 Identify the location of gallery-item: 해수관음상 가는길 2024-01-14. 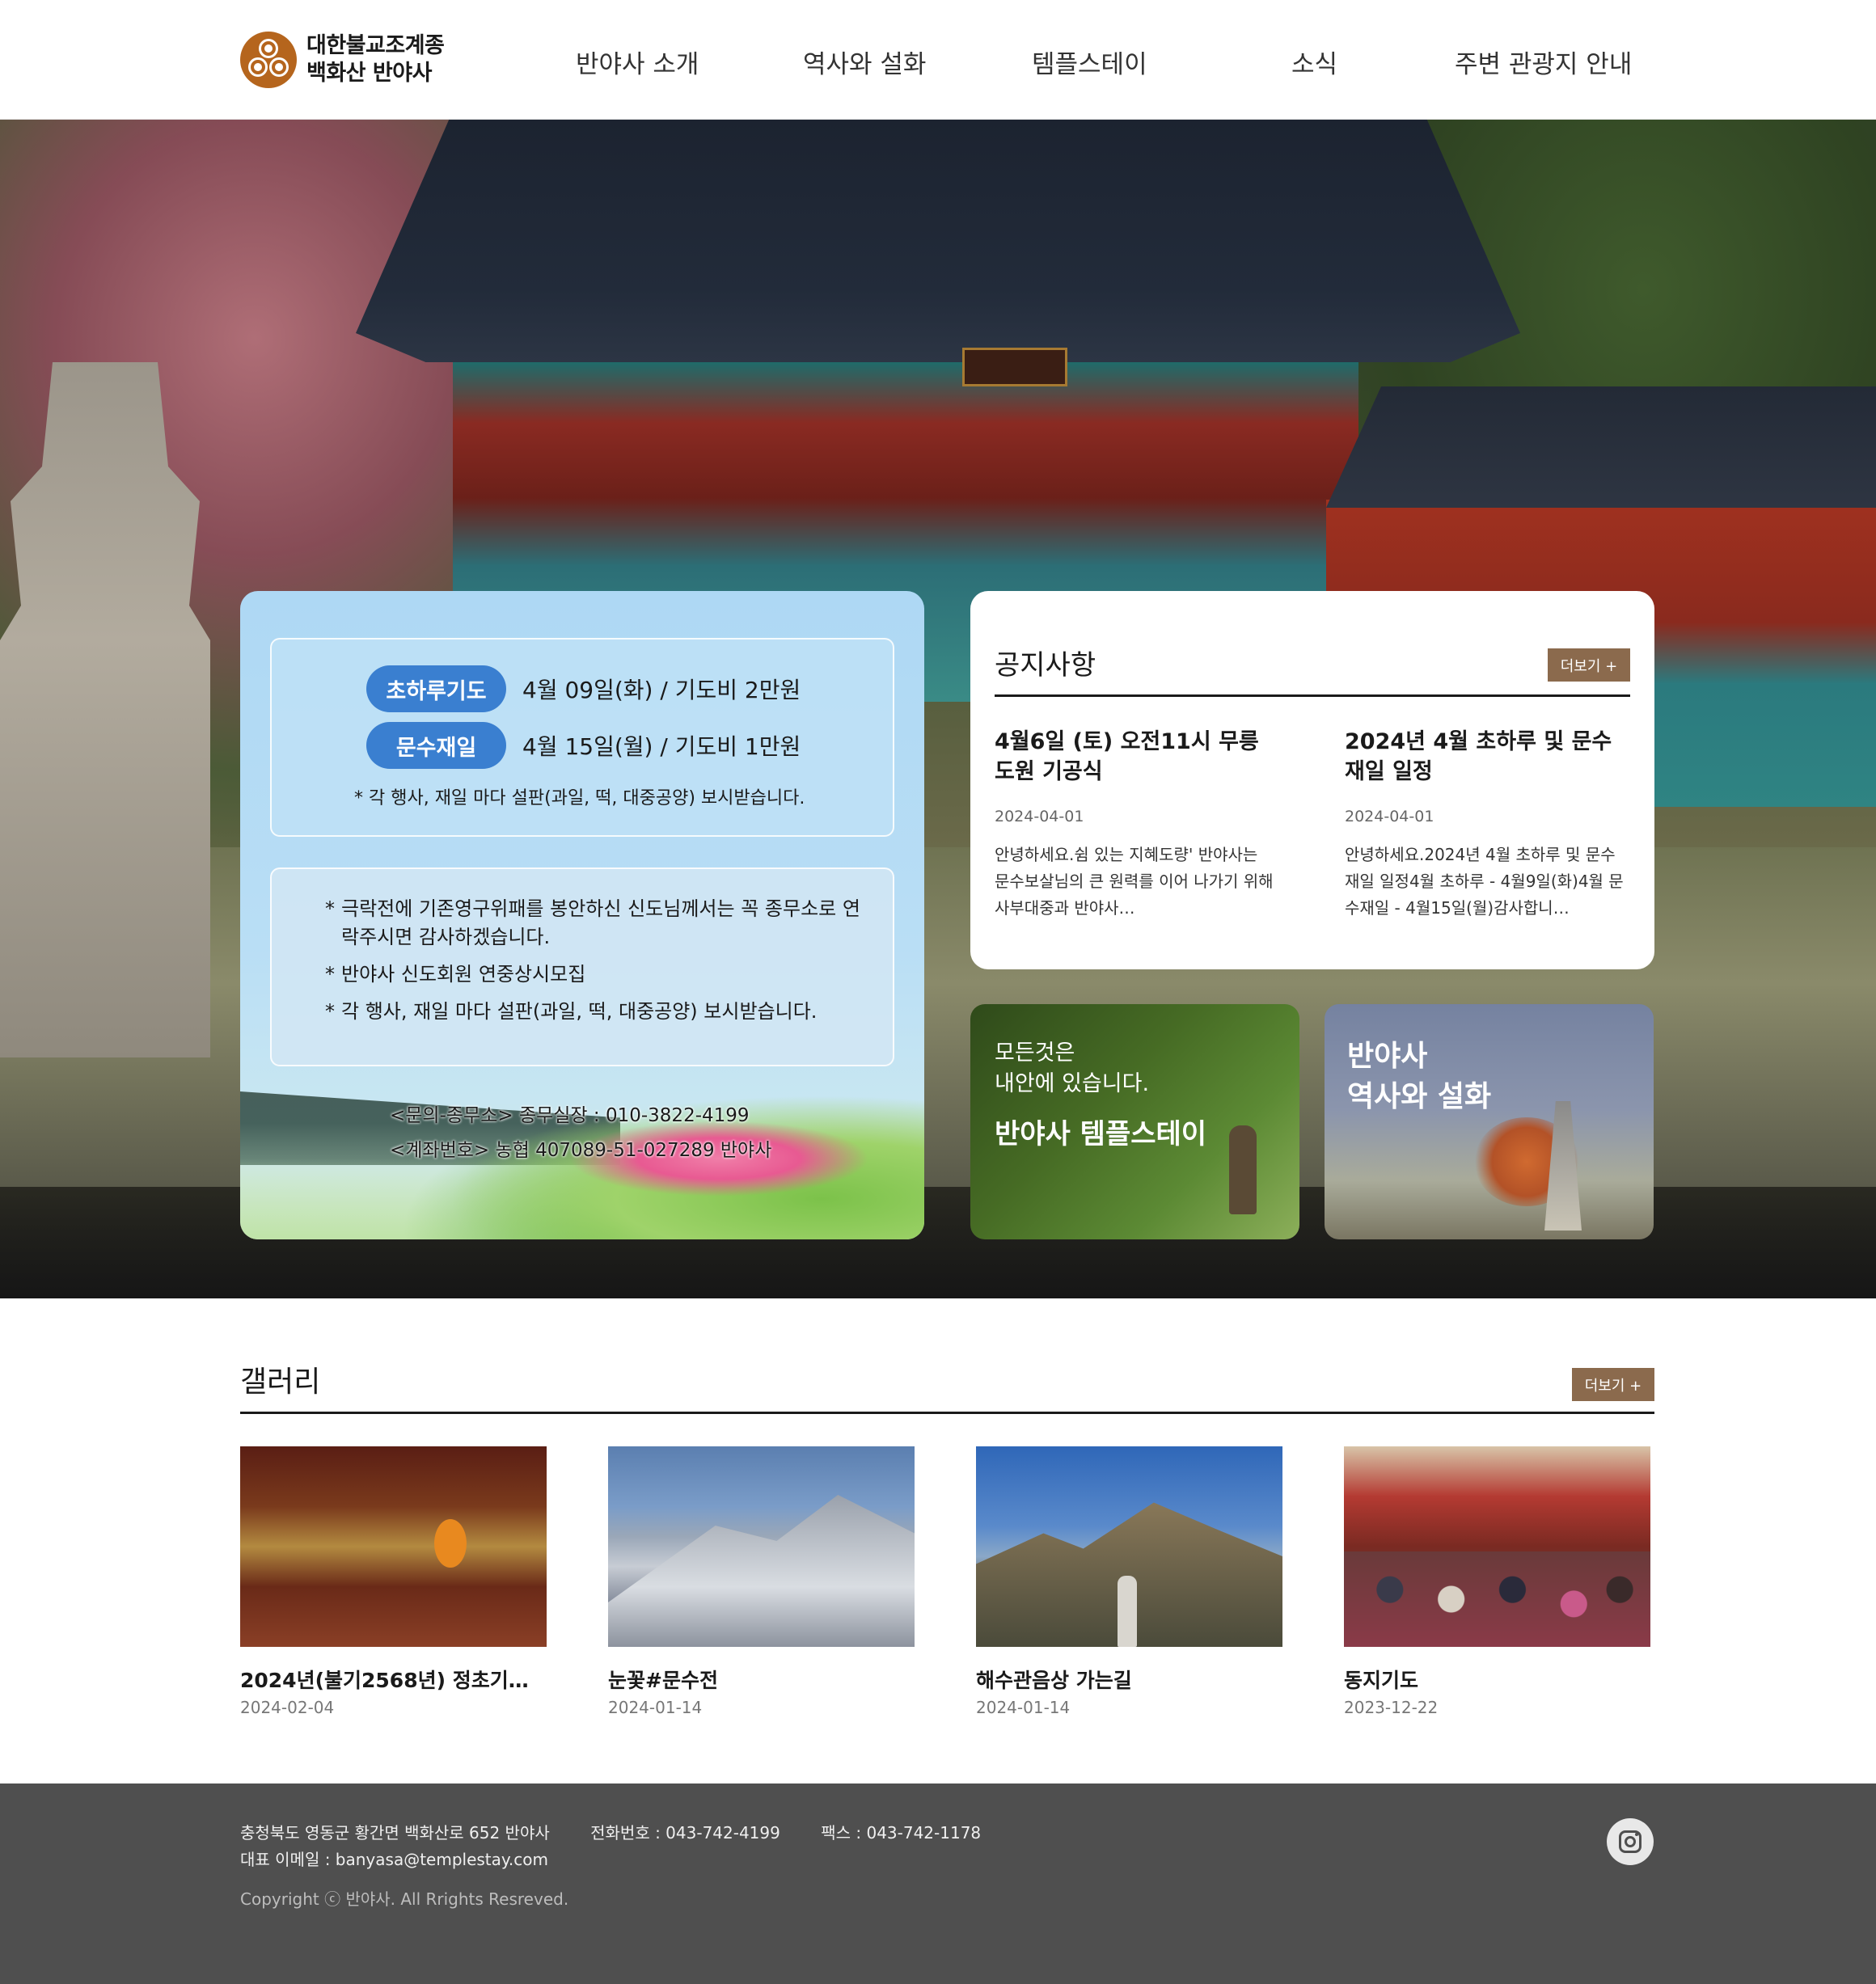
(1129, 1581).